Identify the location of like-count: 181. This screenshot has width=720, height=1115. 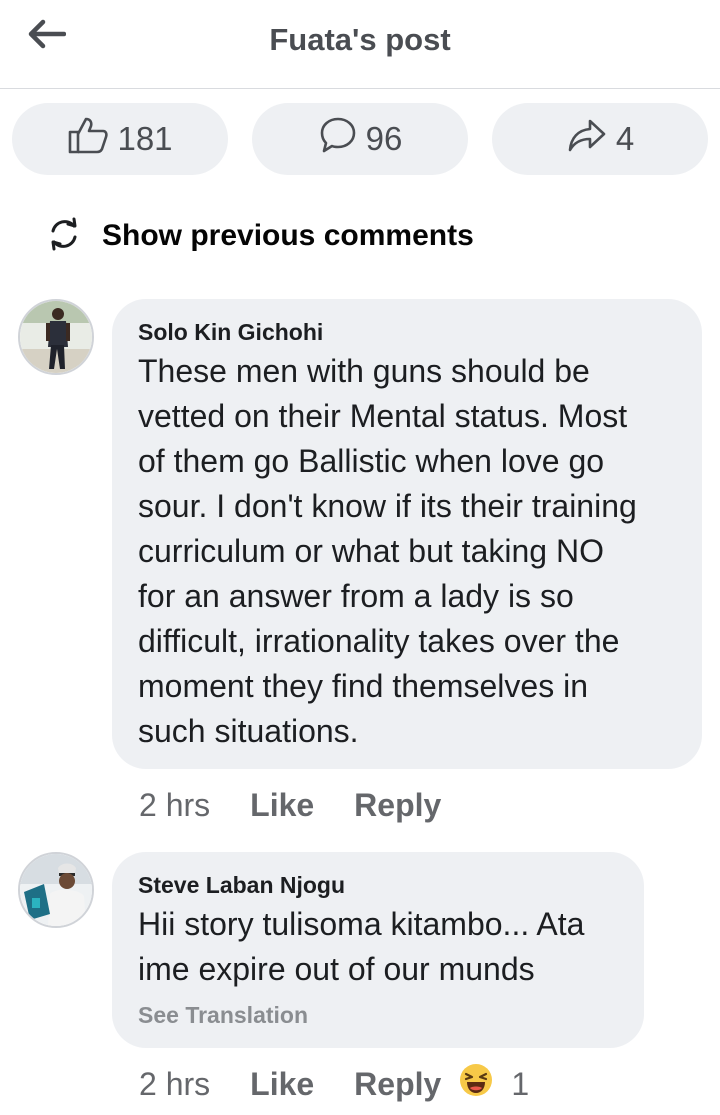
(145, 138).